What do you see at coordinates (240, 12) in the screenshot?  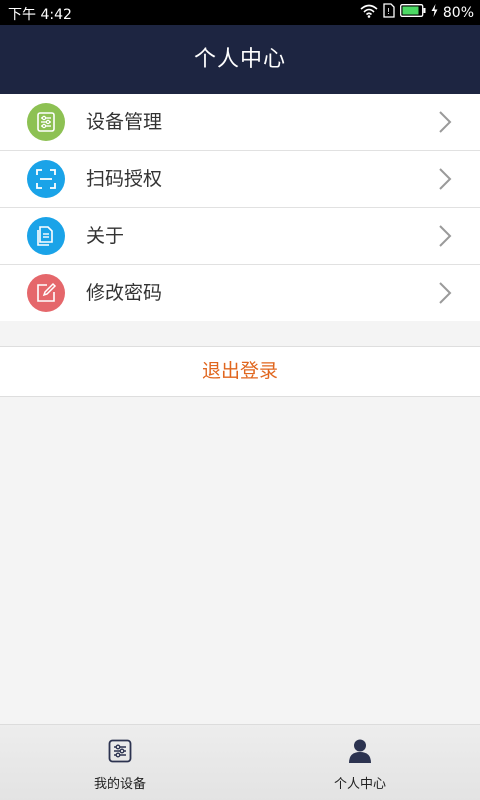 I see `status-bar: 下午 4:42 ! 80%` at bounding box center [240, 12].